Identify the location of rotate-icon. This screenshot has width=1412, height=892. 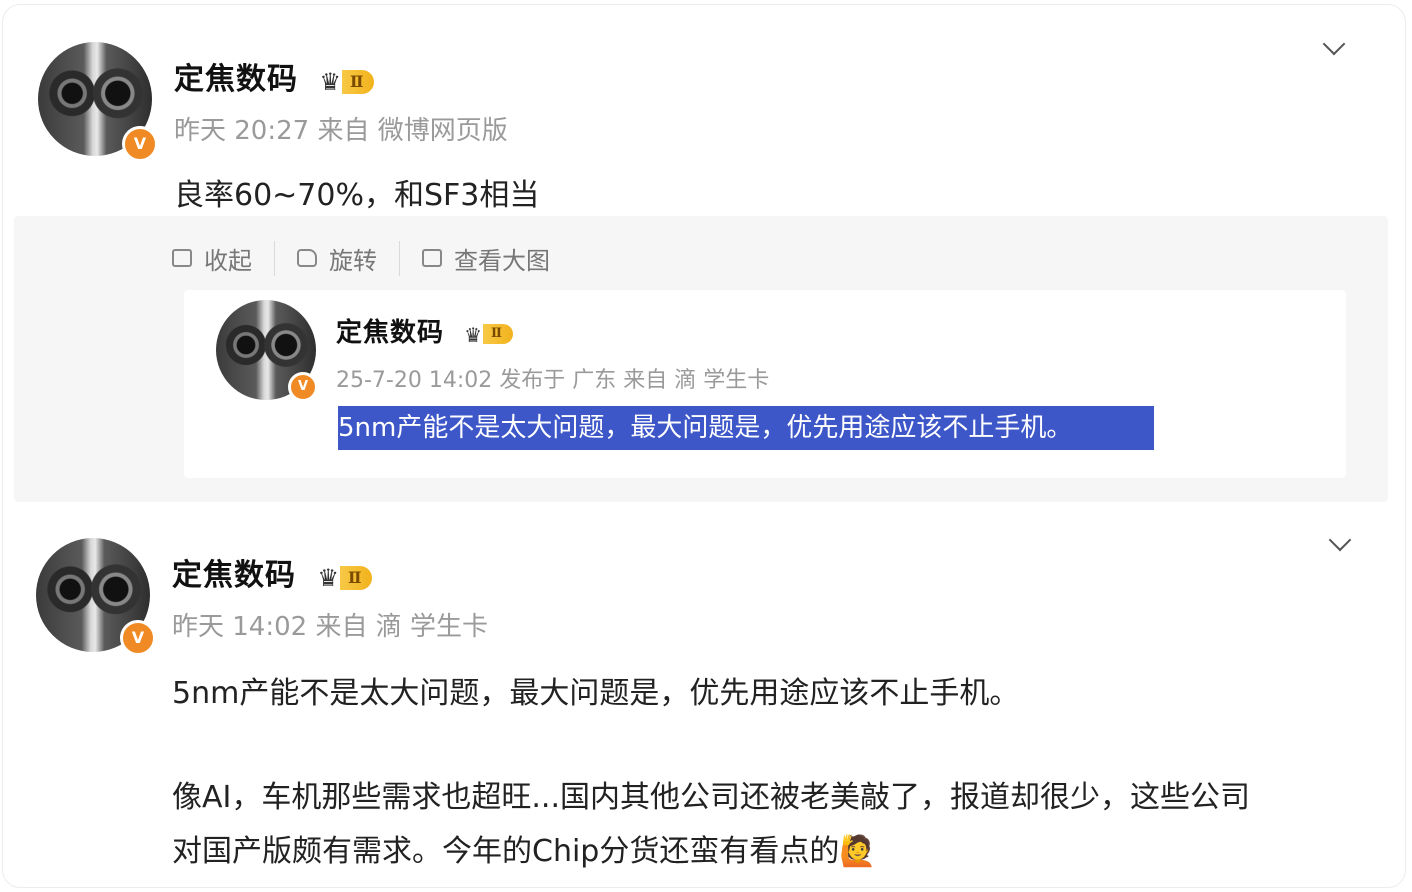
(307, 258).